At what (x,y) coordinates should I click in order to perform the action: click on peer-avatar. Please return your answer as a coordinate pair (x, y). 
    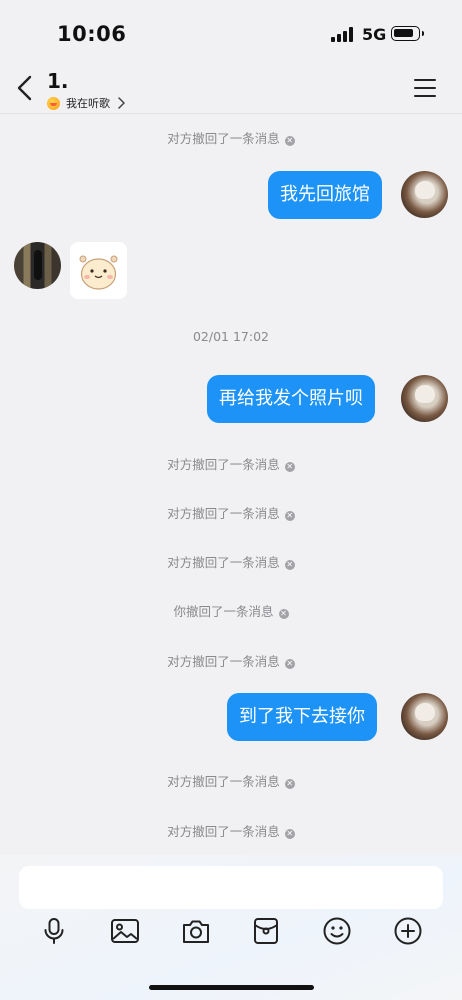
    Looking at the image, I should click on (37, 265).